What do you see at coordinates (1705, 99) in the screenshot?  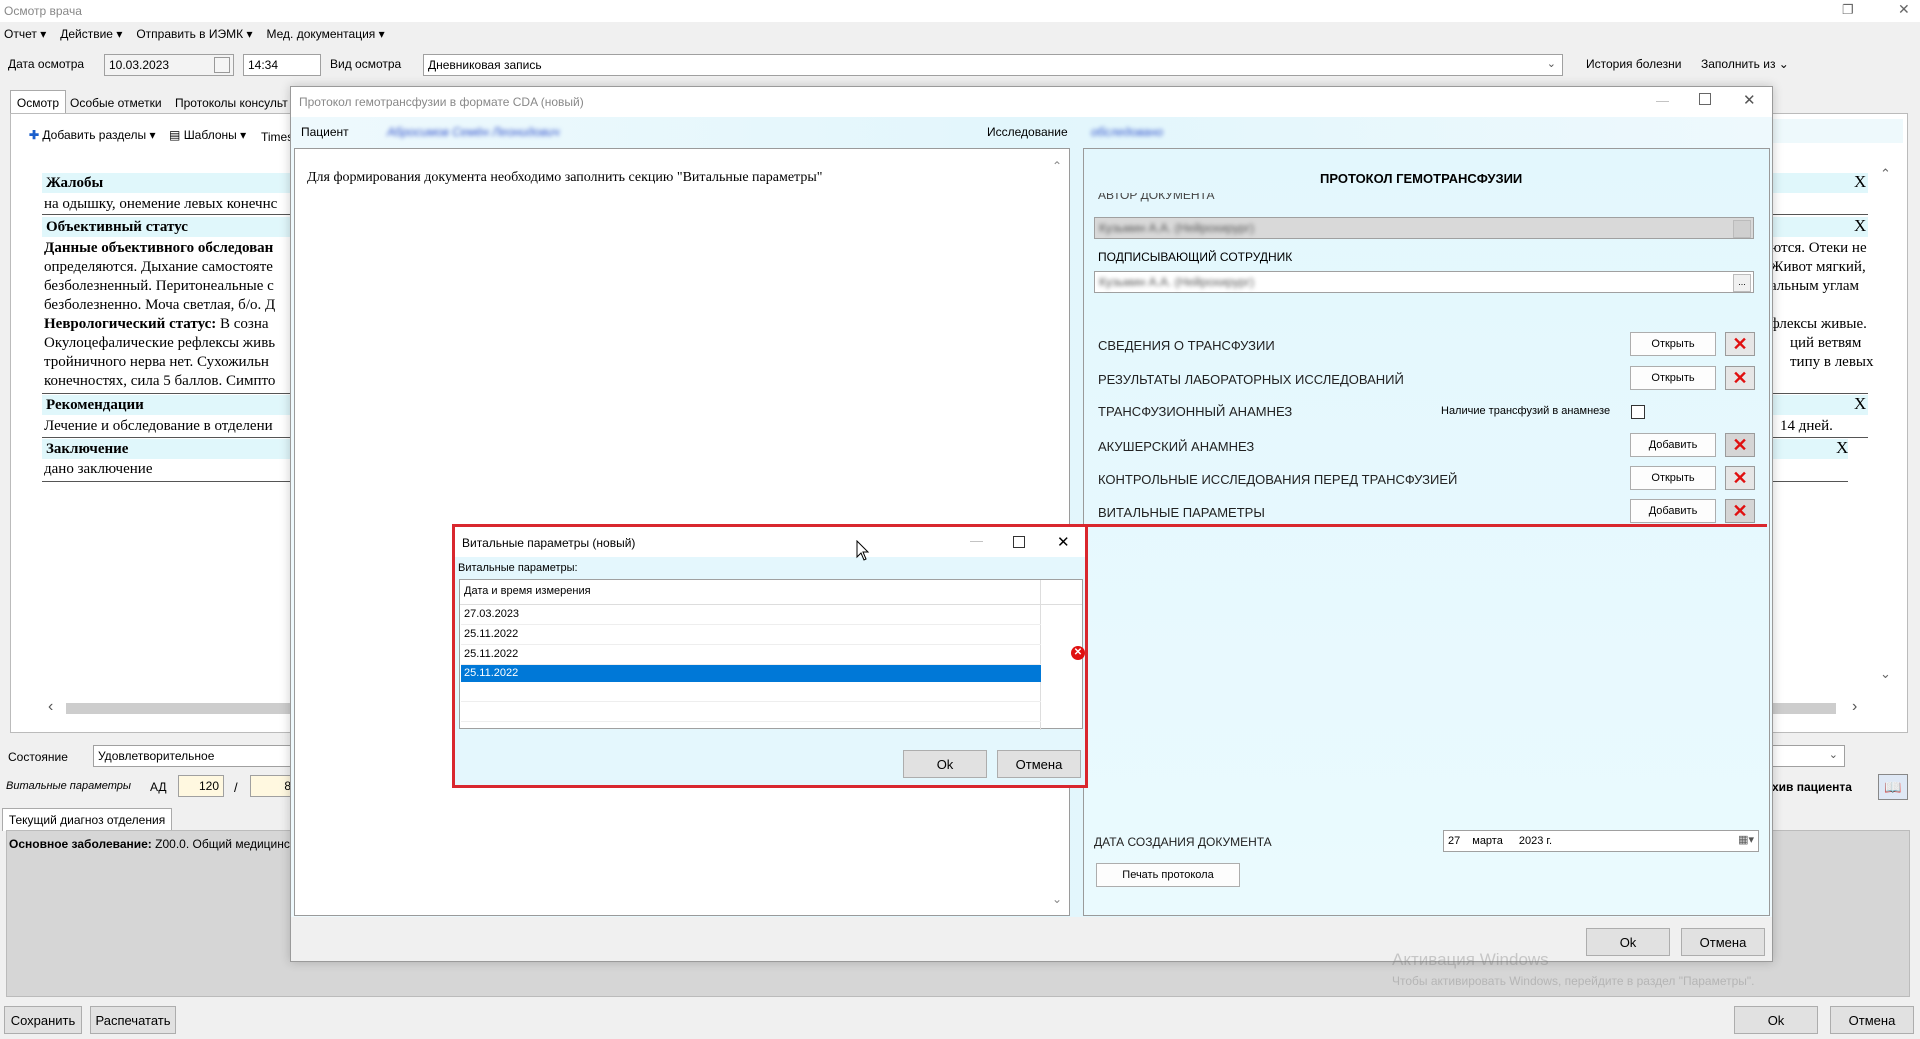 I see `cda-maximize-icon` at bounding box center [1705, 99].